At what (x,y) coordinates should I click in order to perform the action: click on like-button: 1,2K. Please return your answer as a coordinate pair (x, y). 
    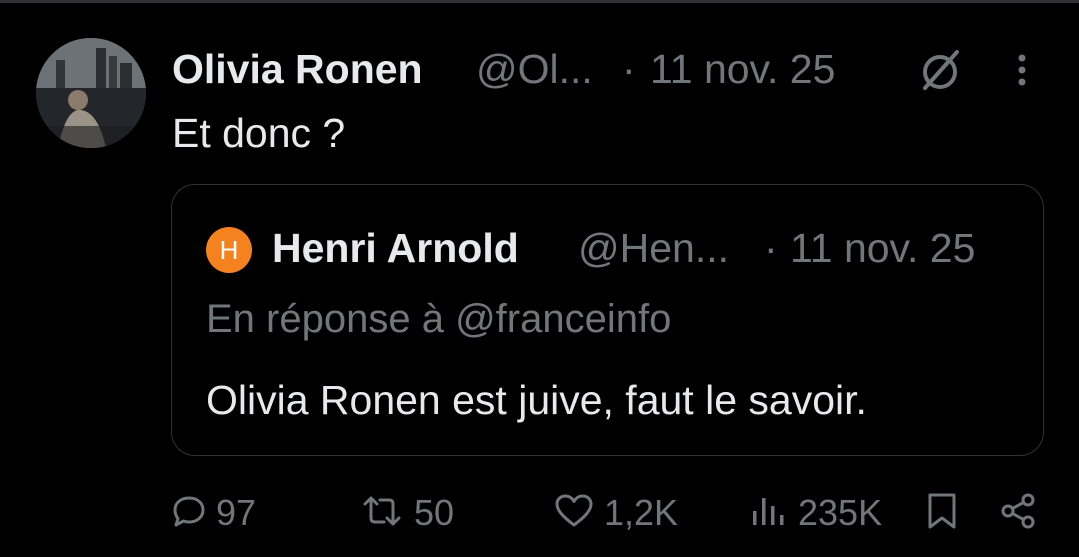
    Looking at the image, I should click on (616, 513).